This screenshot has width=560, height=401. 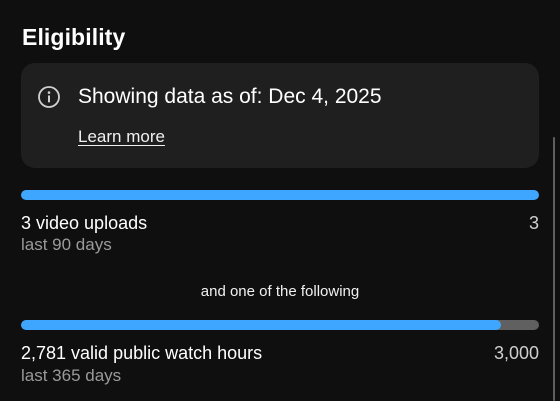 I want to click on video-uploads-progress-fill, so click(x=280, y=195).